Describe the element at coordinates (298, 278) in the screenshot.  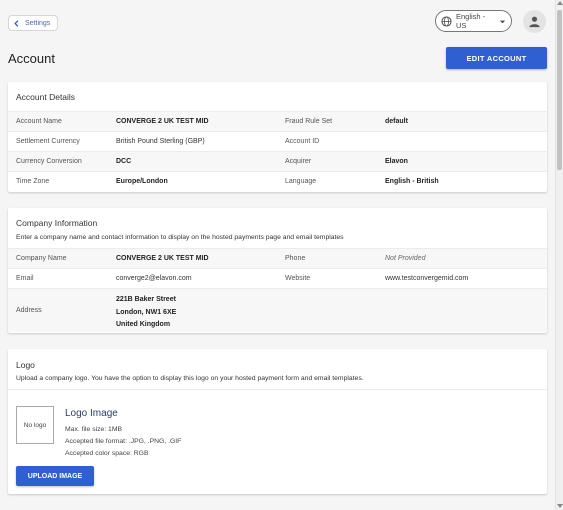
I see `website-label: Website` at that location.